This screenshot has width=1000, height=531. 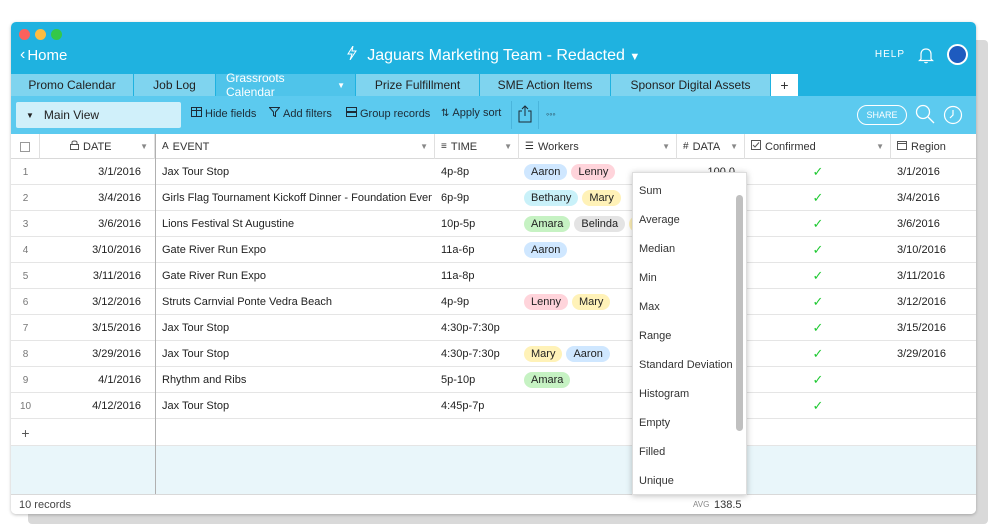 I want to click on time-cell: 6p-9p, so click(x=480, y=198).